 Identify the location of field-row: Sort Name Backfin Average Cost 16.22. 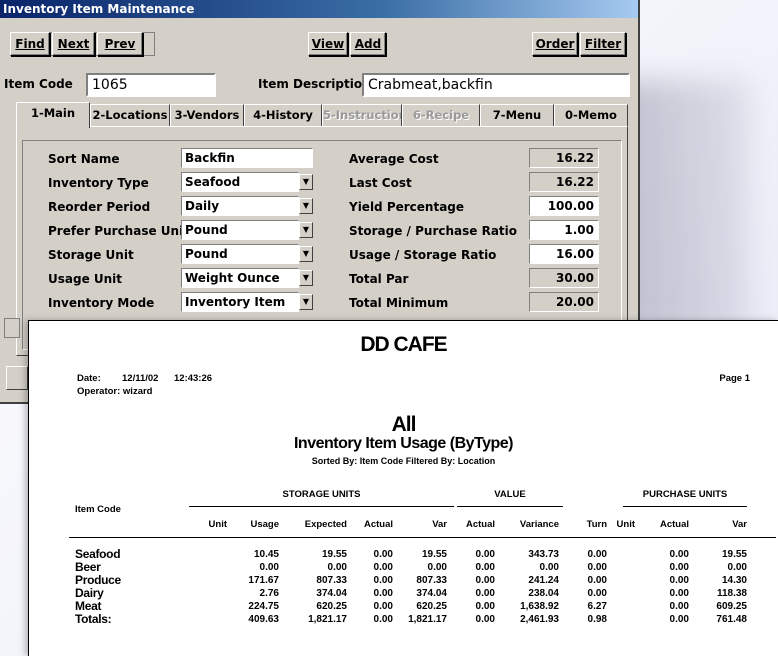
(320, 159).